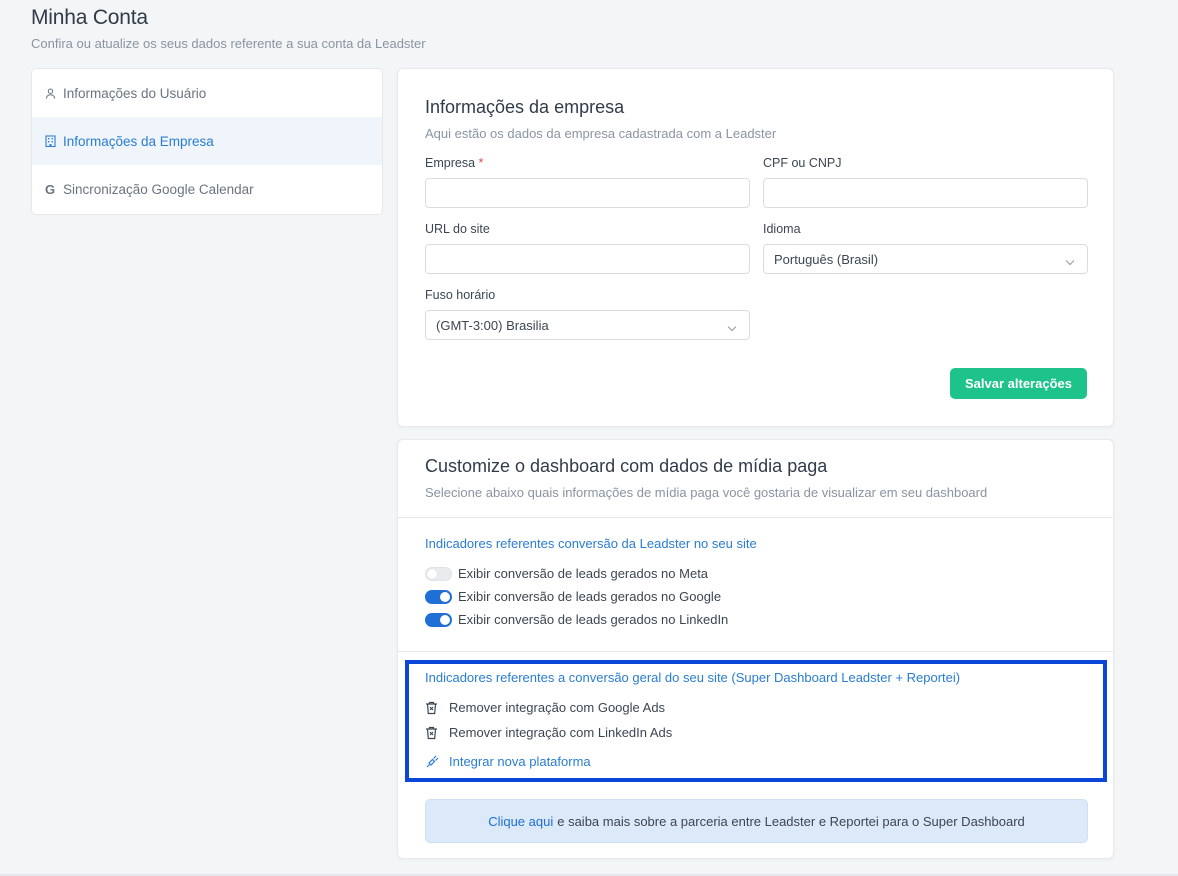 Image resolution: width=1178 pixels, height=876 pixels. I want to click on sidebar-item-label: Informações do Usuário, so click(135, 93).